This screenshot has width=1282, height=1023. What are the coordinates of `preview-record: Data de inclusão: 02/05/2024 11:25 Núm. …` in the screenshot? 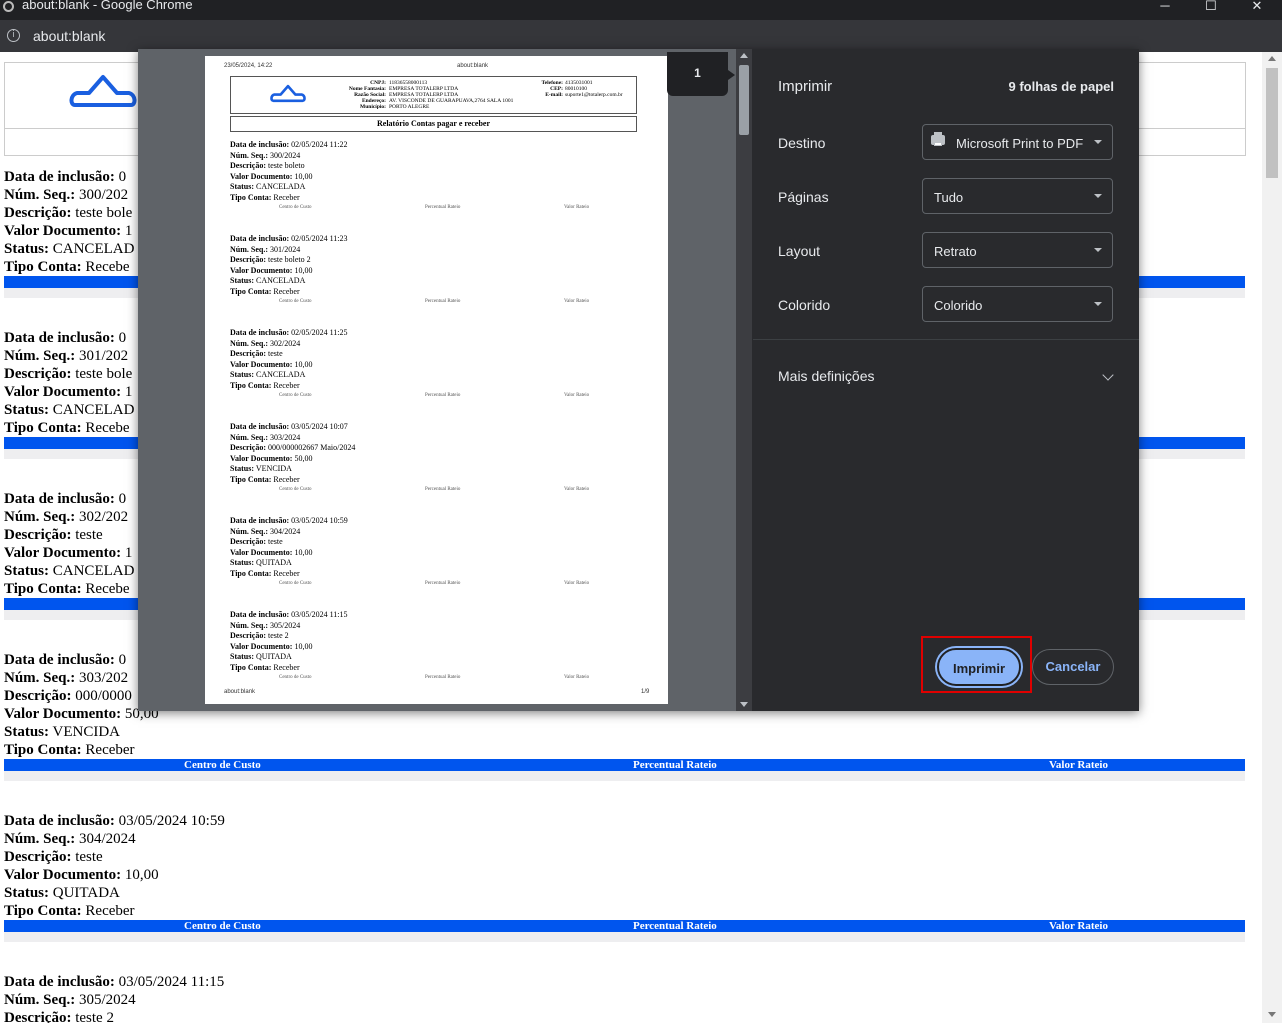 It's located at (410, 363).